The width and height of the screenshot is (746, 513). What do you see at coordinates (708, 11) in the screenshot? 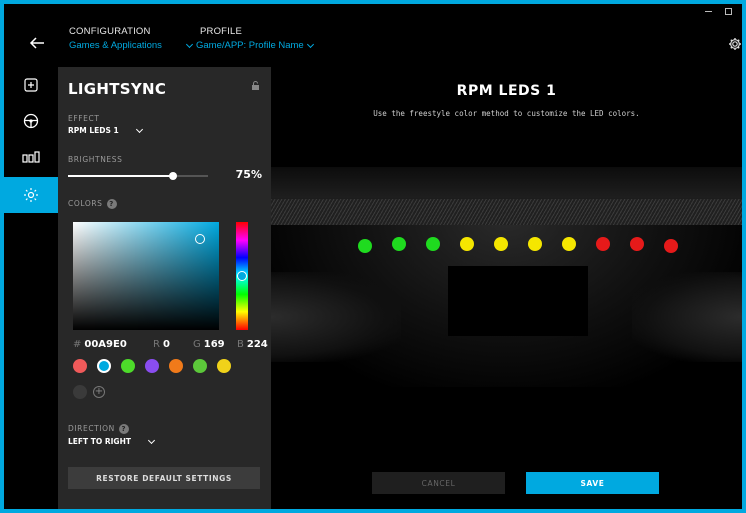
I see `minimize-icon` at bounding box center [708, 11].